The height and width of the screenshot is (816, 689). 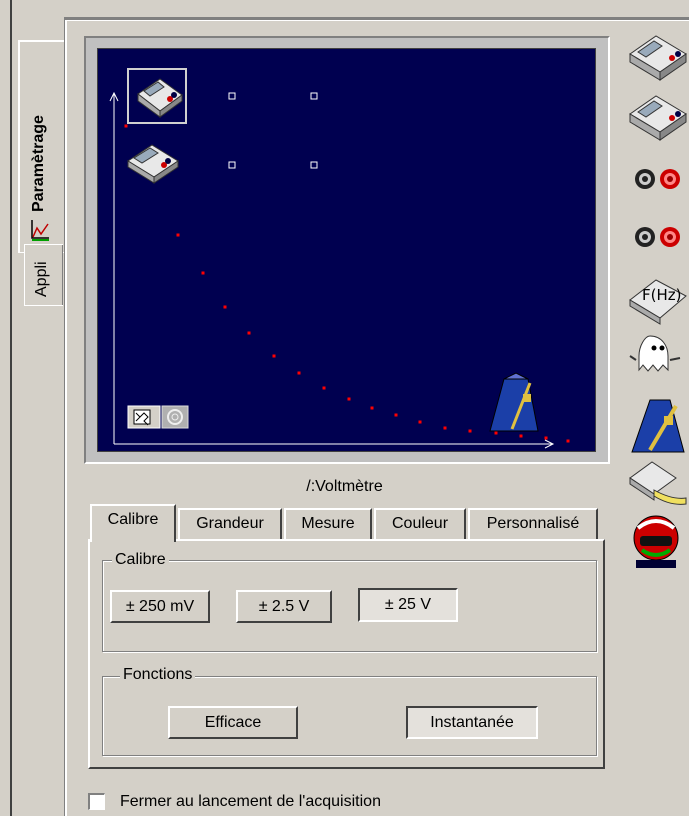 What do you see at coordinates (284, 606) in the screenshot?
I see `calibre-2-5v-button: ± 2.5 V` at bounding box center [284, 606].